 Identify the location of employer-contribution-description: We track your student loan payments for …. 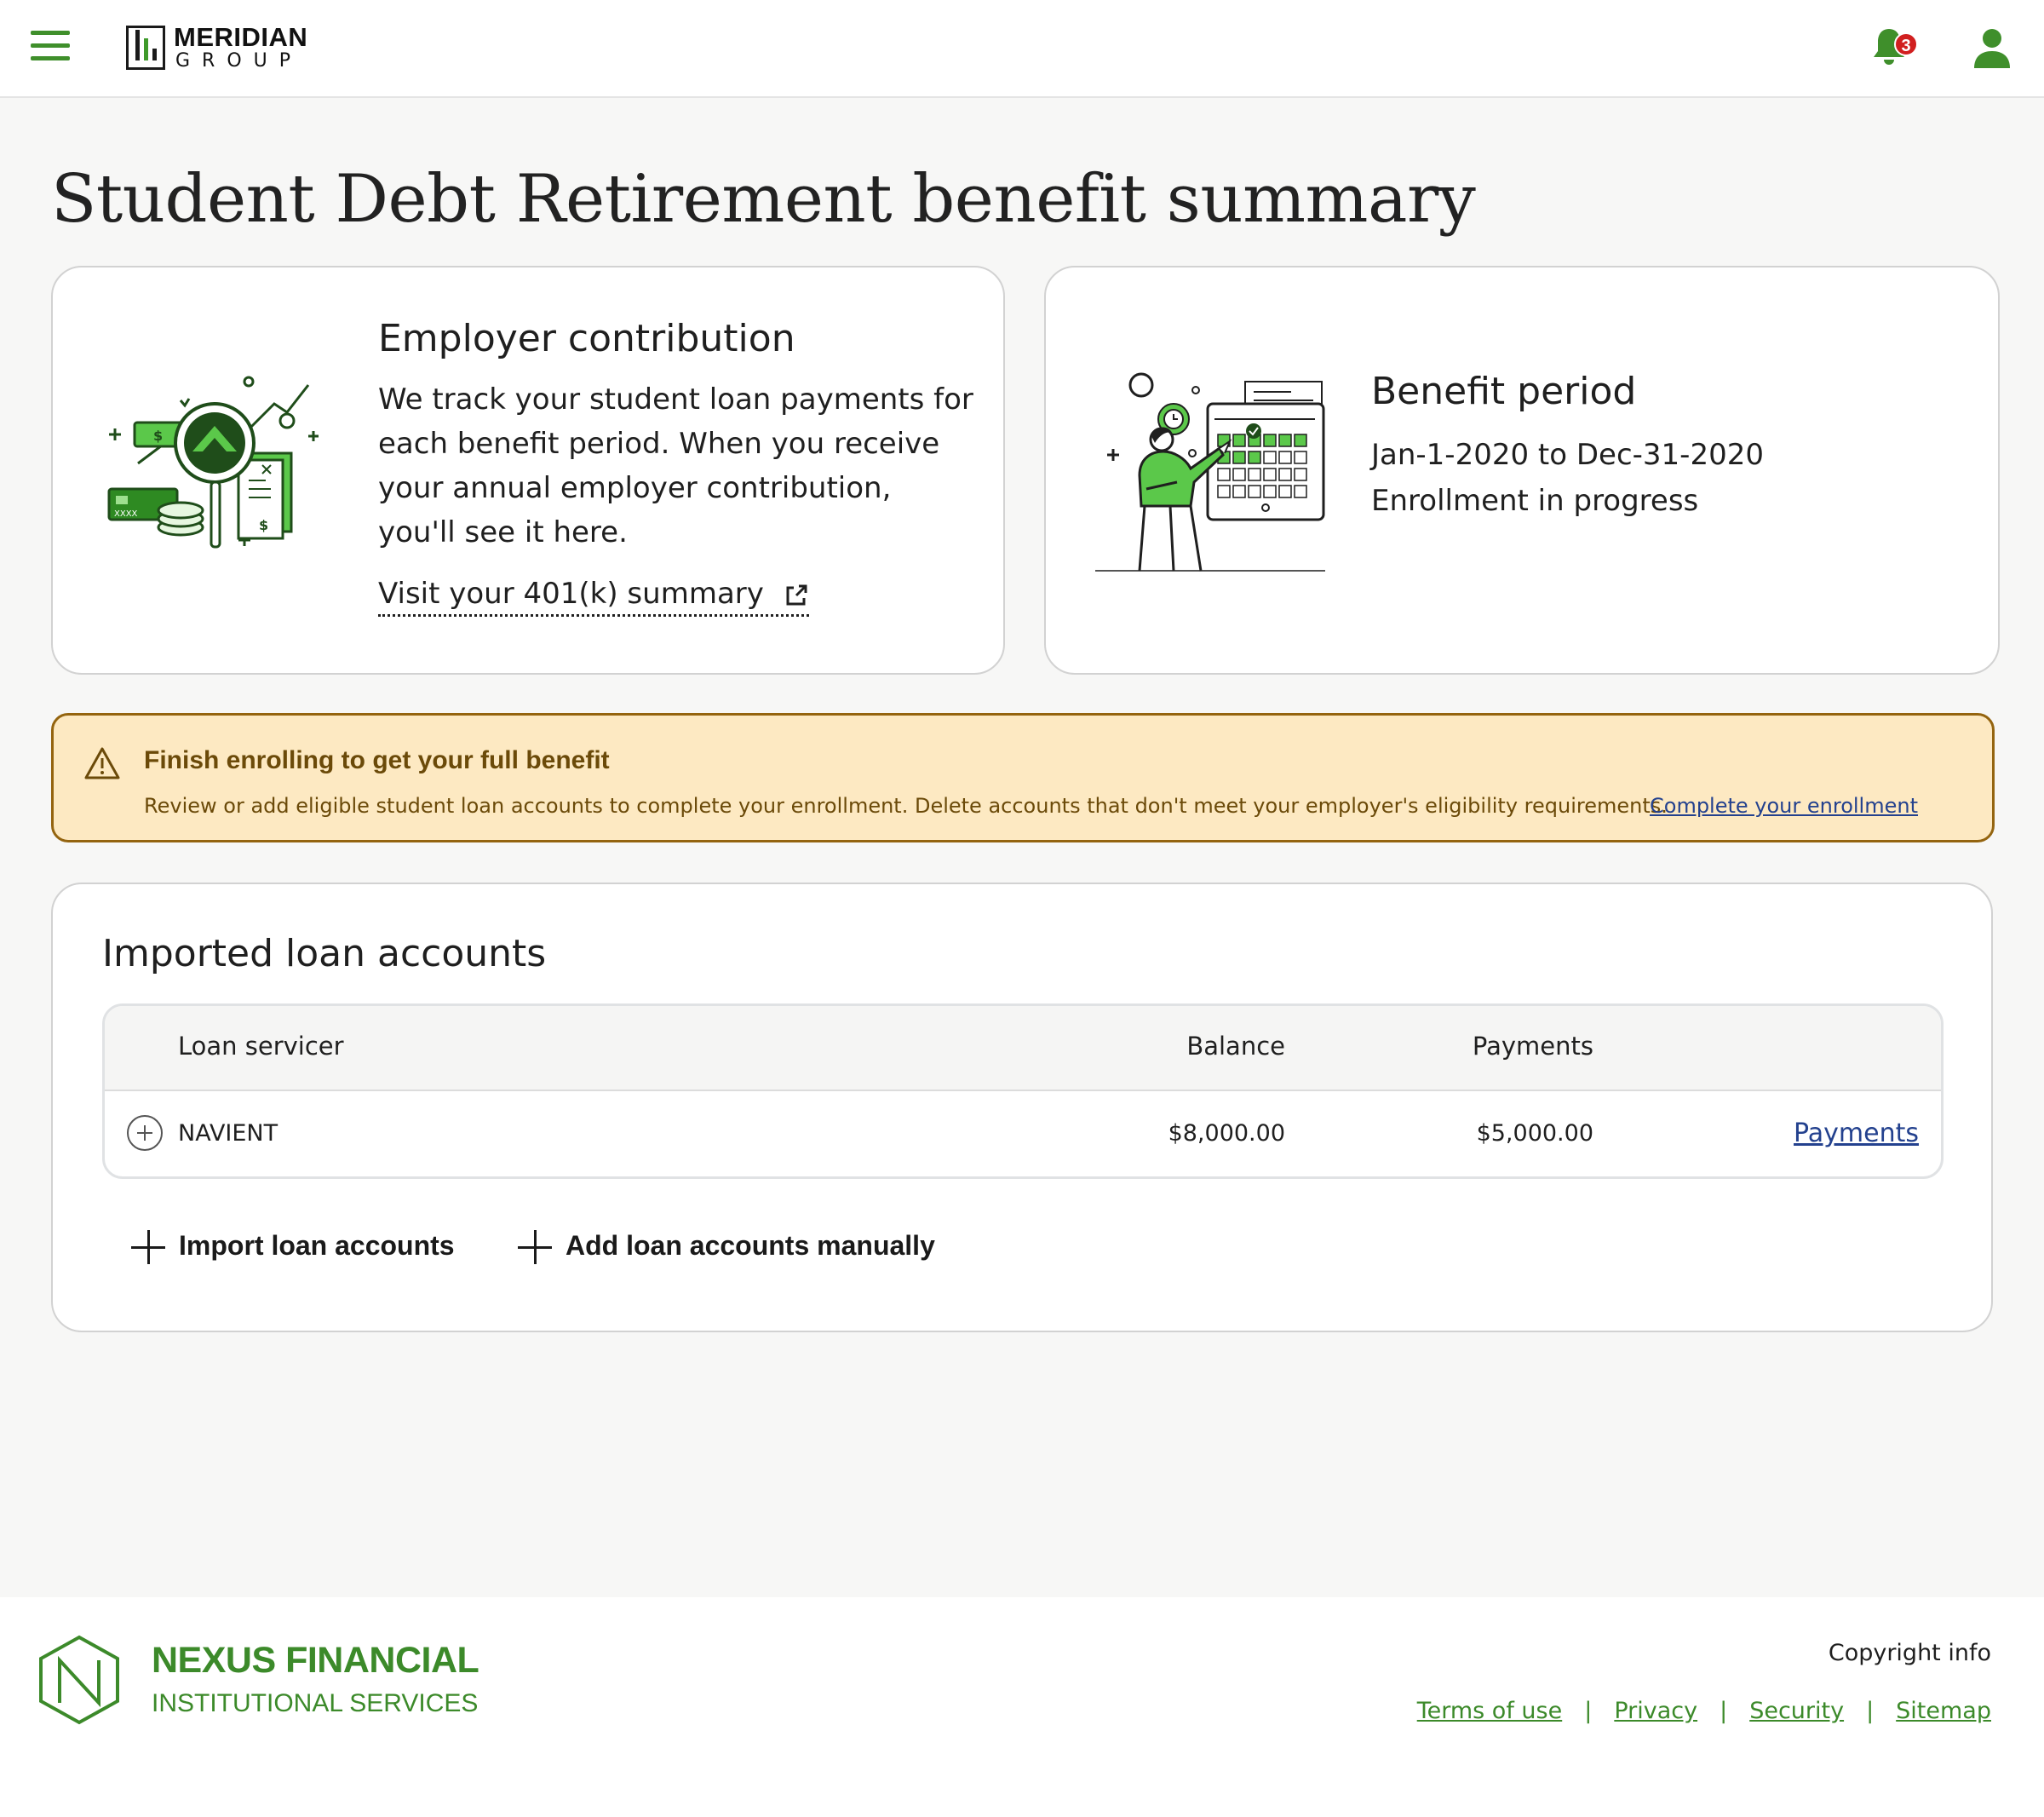
(675, 466).